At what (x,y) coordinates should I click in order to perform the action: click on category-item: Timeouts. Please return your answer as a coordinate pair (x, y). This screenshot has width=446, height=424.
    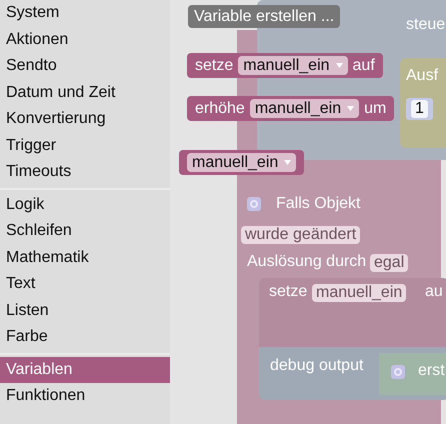
    Looking at the image, I should click on (85, 172).